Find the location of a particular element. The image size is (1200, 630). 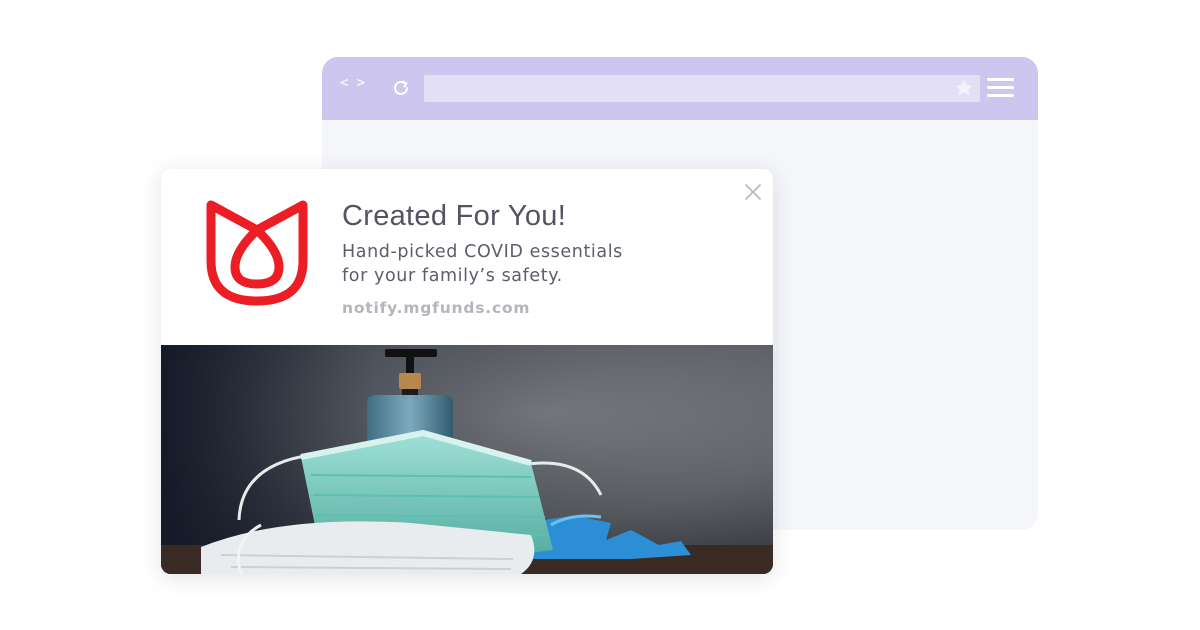

notification-title: Created For You! is located at coordinates (454, 216).